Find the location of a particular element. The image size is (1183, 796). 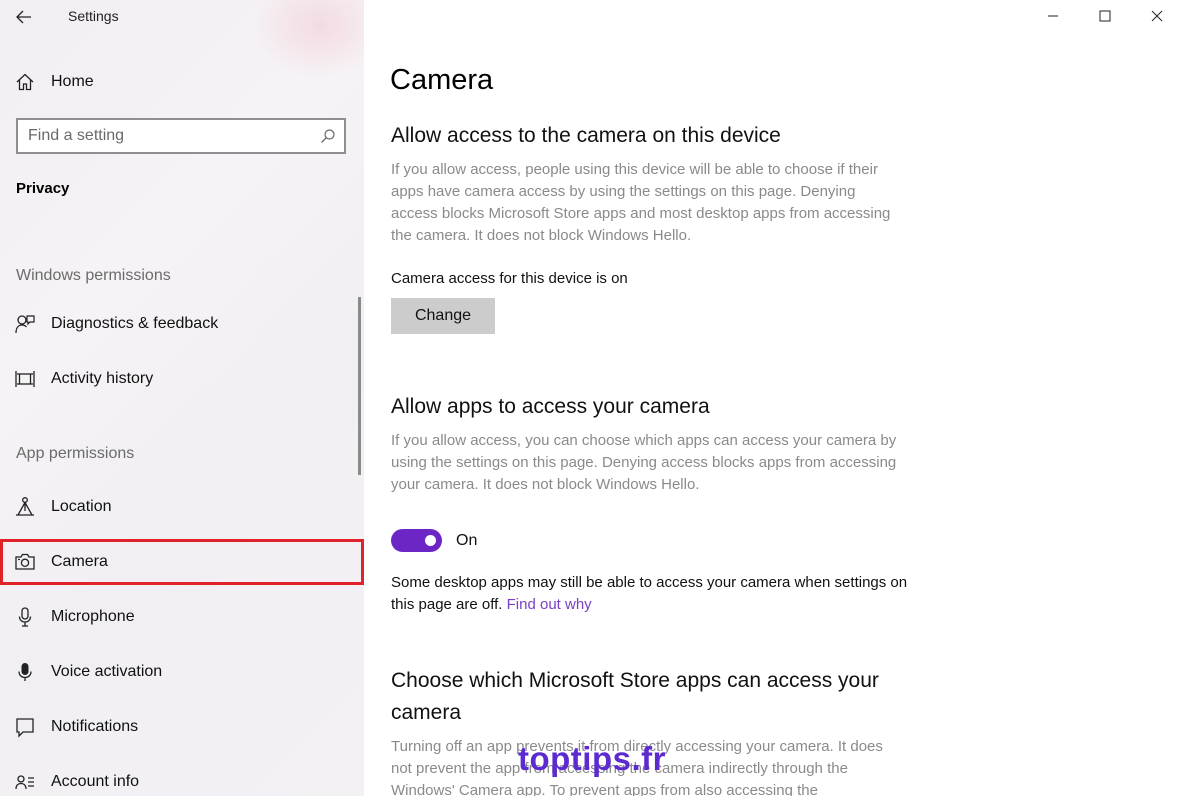

back-arrow-icon is located at coordinates (23, 17).